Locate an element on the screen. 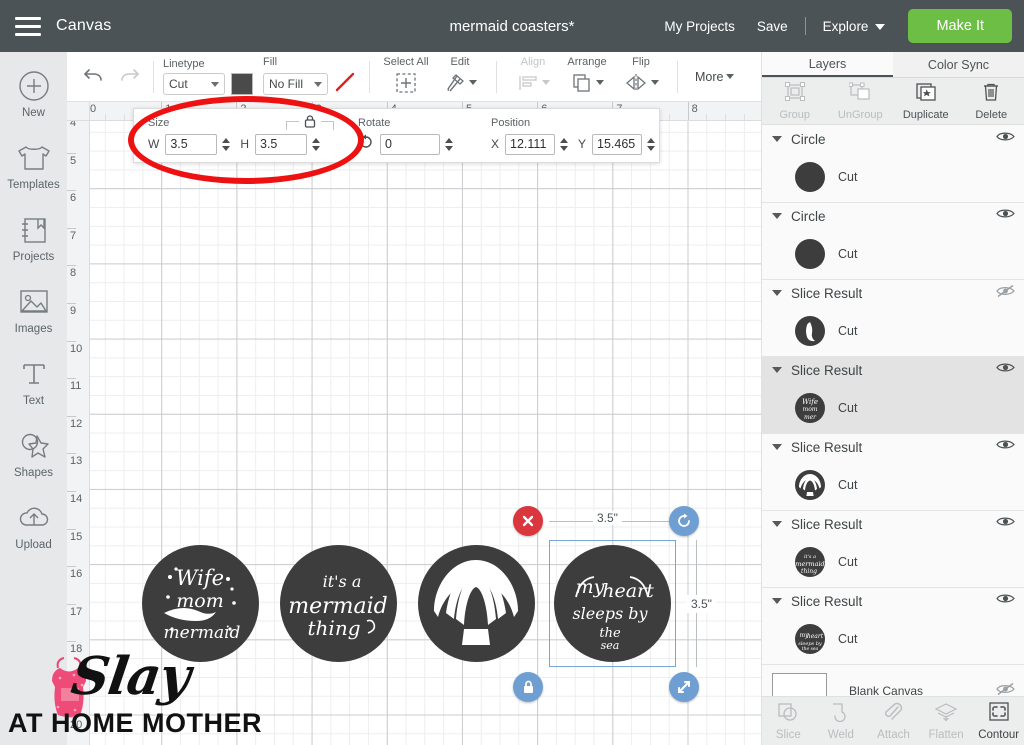 This screenshot has width=1024, height=745. layer-row: Slice Result Wife mom mer Cut is located at coordinates (893, 395).